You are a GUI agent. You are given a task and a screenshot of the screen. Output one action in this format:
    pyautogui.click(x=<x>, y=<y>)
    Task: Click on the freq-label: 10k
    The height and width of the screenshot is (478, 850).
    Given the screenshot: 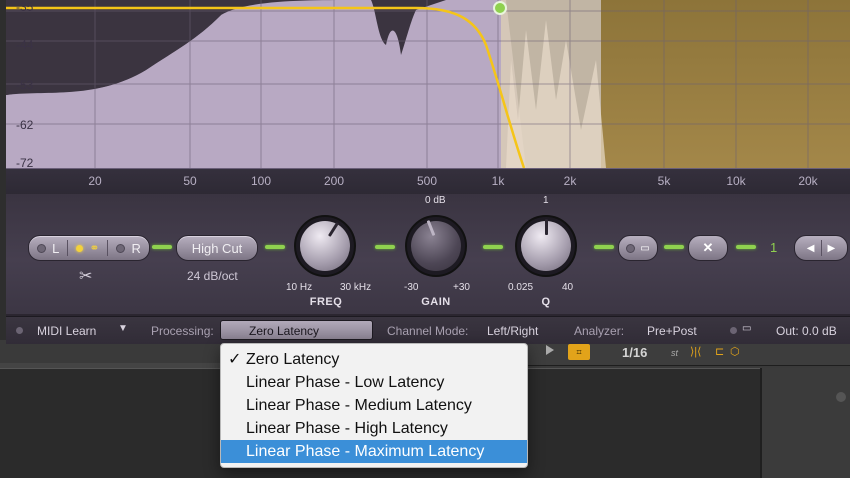 What is the action you would take?
    pyautogui.click(x=736, y=181)
    